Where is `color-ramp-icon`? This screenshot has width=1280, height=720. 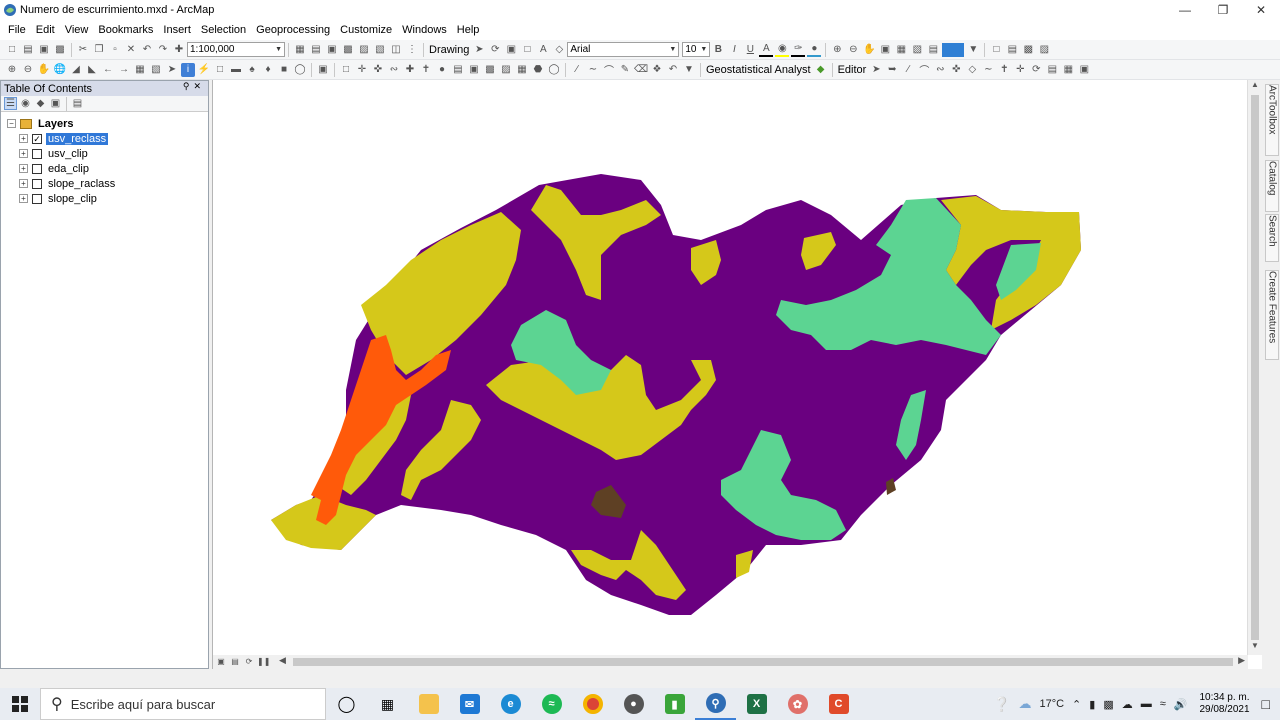 color-ramp-icon is located at coordinates (953, 49).